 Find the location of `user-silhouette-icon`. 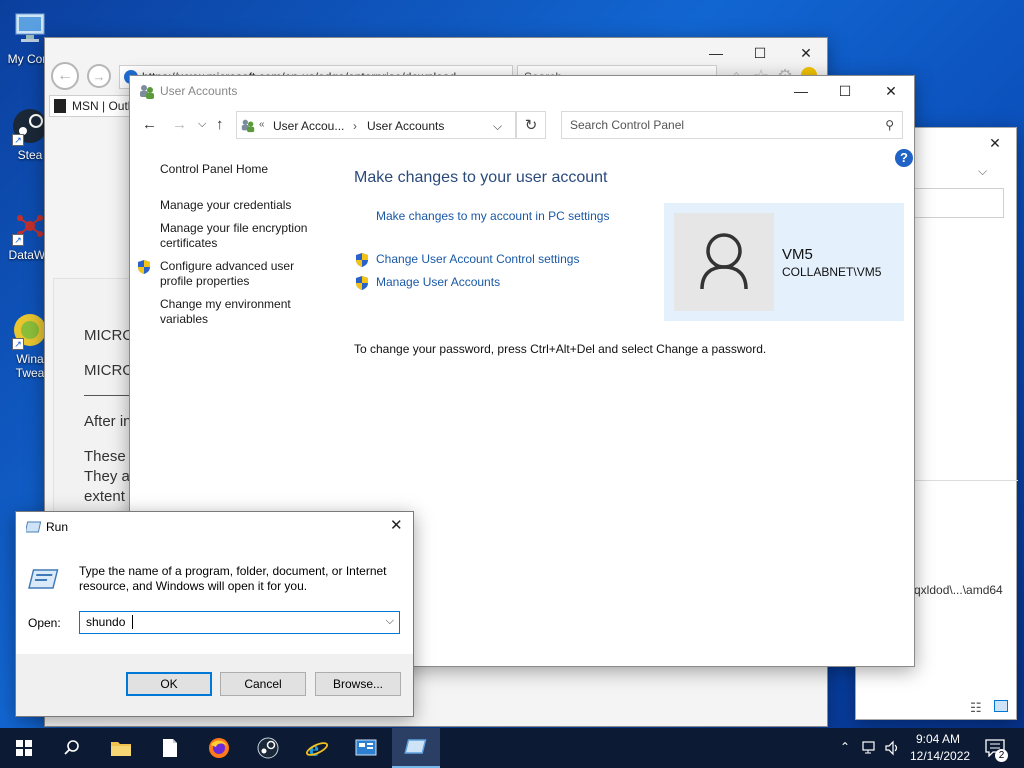

user-silhouette-icon is located at coordinates (724, 261).